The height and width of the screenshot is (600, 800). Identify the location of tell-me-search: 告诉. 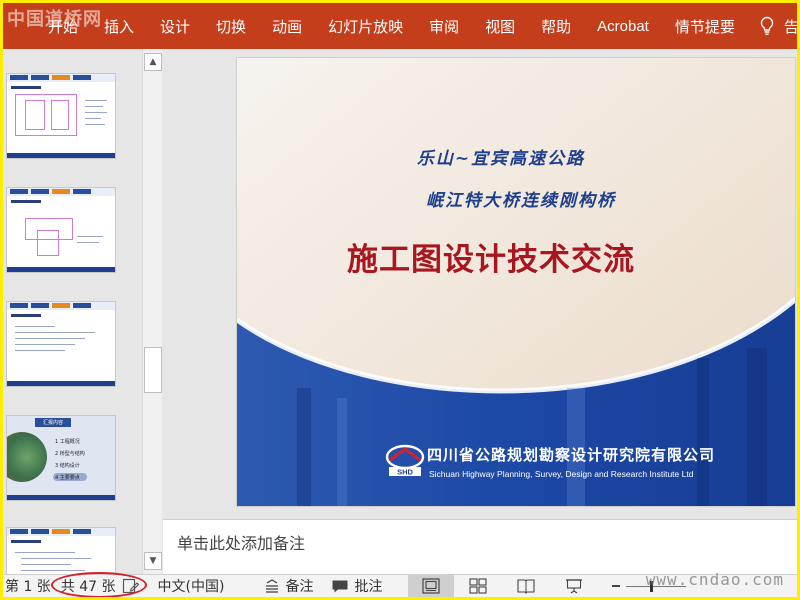
(792, 26).